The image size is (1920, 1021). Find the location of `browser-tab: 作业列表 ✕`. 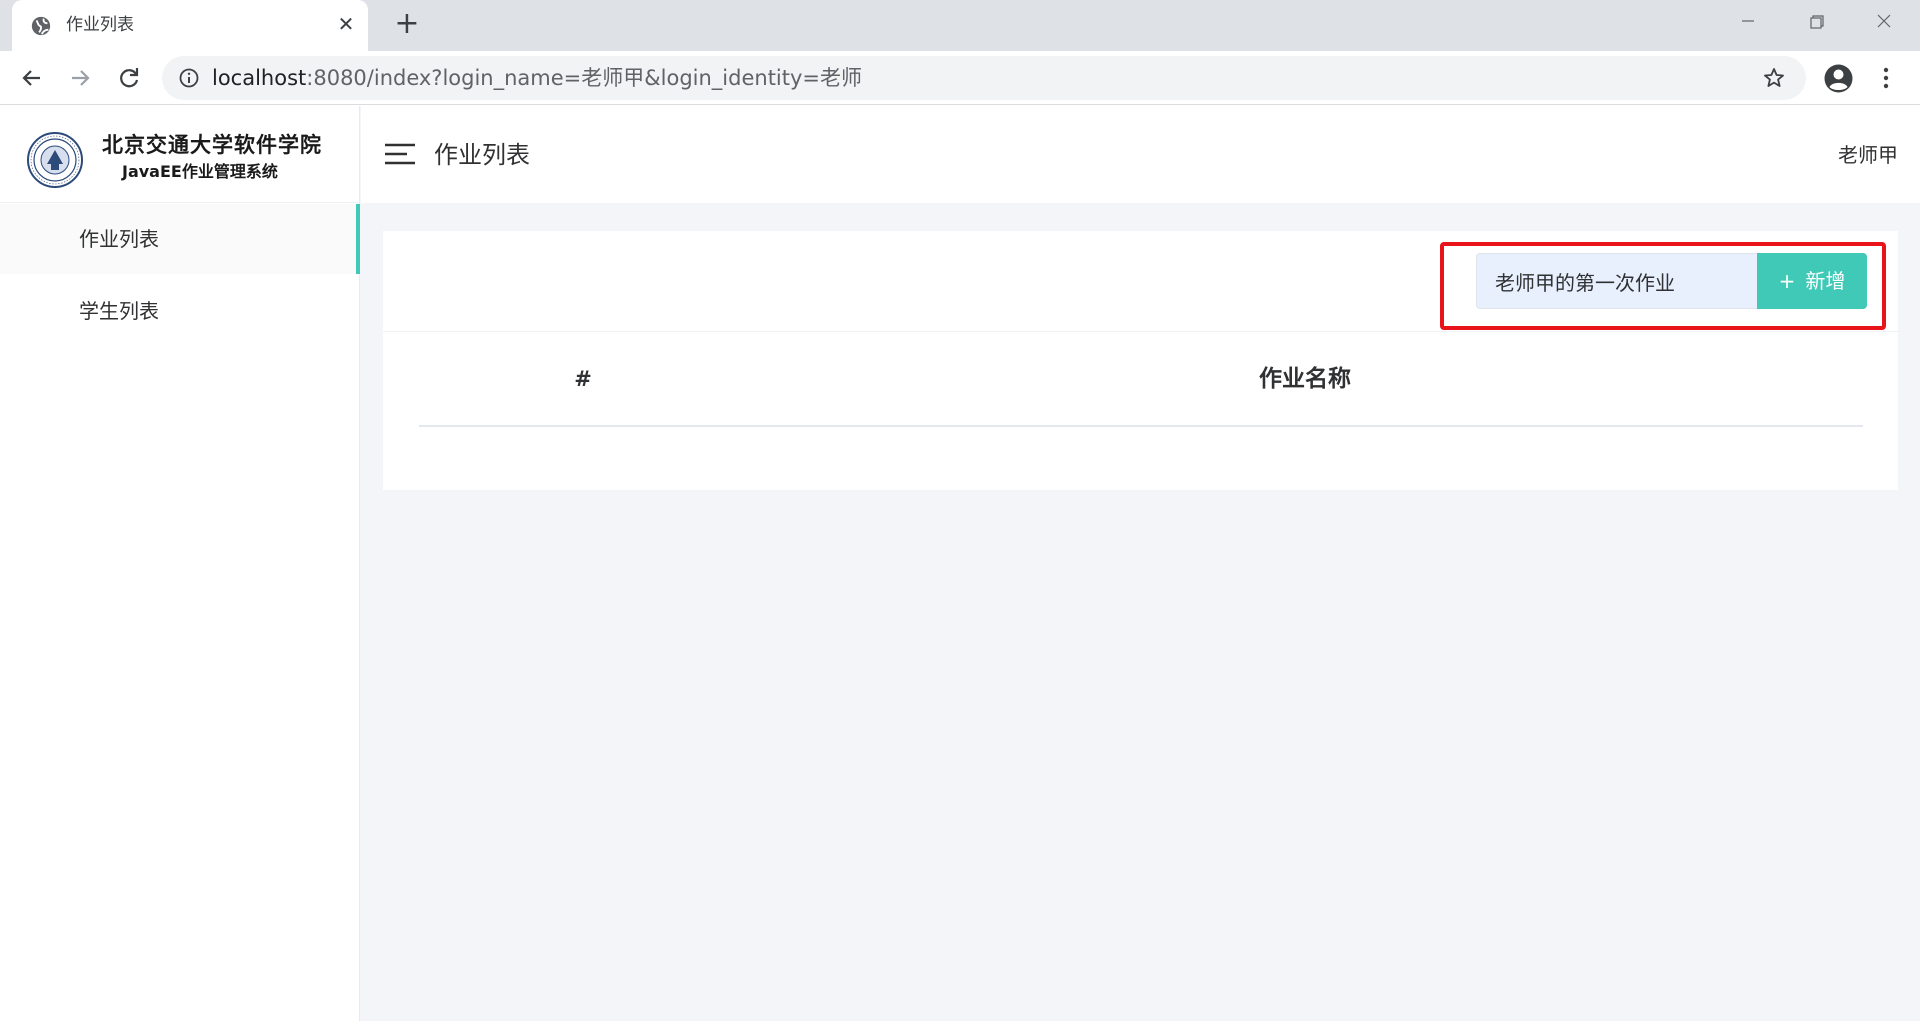

browser-tab: 作业列表 ✕ is located at coordinates (190, 25).